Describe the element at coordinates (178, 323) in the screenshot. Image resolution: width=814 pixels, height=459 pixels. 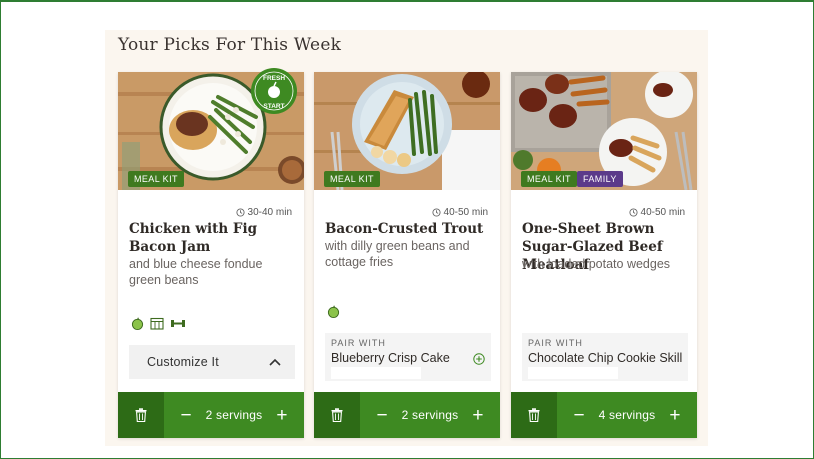
I see `dumbbell-icon` at that location.